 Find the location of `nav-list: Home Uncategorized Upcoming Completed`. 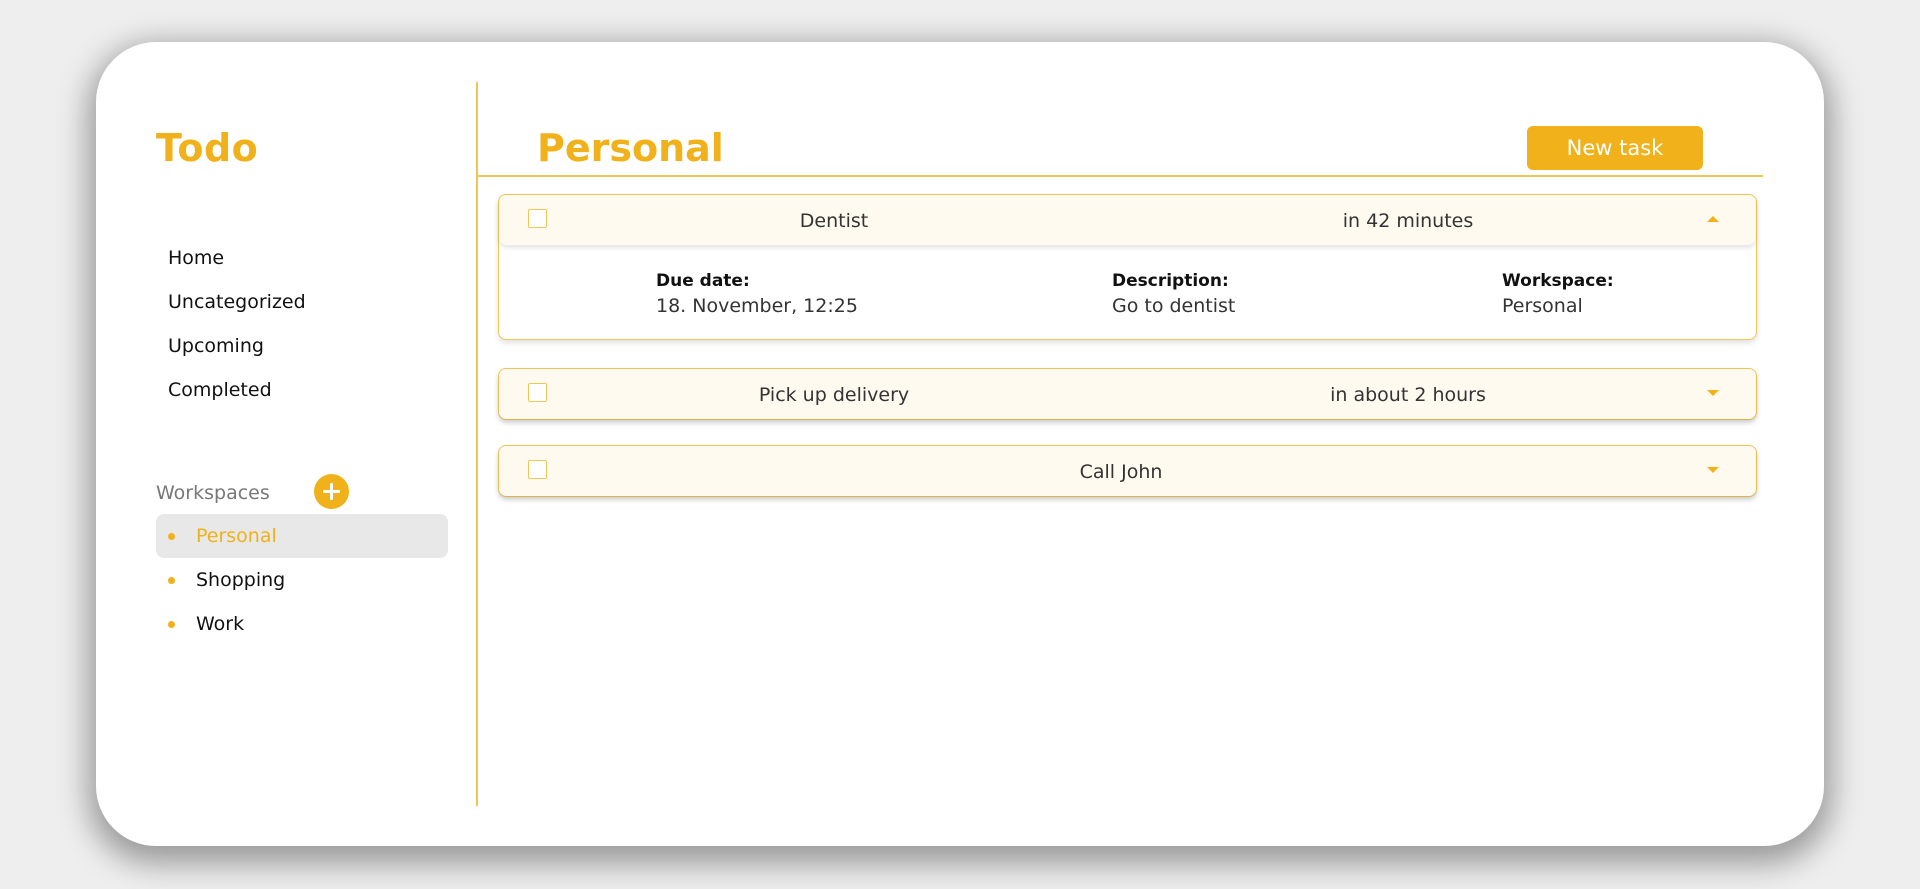

nav-list: Home Uncategorized Upcoming Completed is located at coordinates (306, 324).